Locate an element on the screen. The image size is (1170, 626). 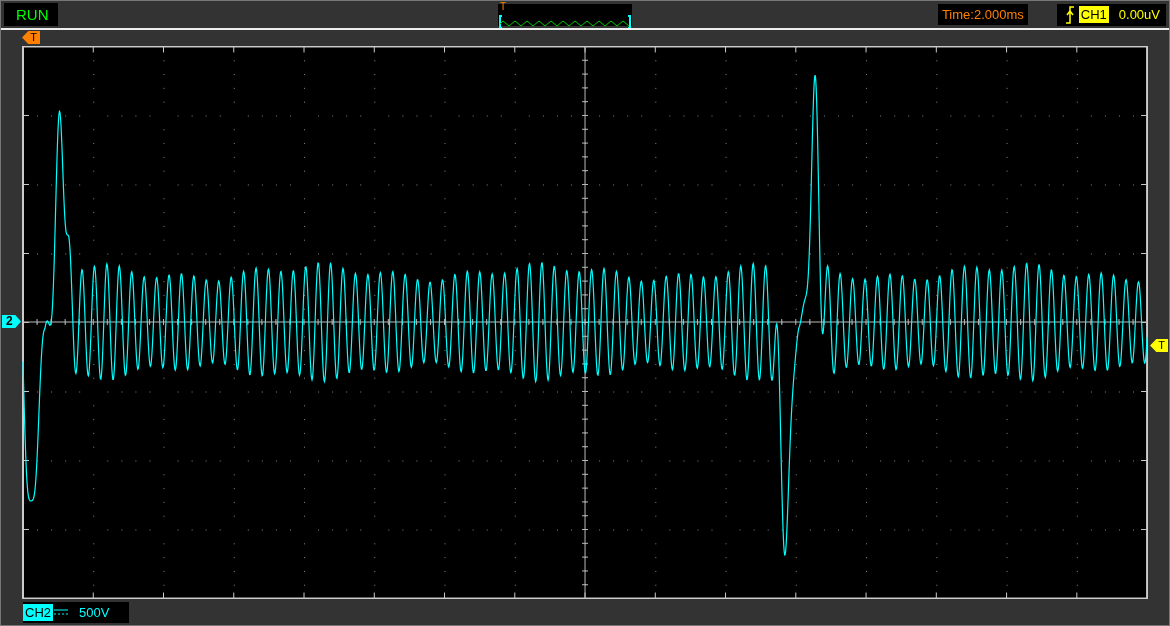
dc-coupling-icon is located at coordinates (61, 612).